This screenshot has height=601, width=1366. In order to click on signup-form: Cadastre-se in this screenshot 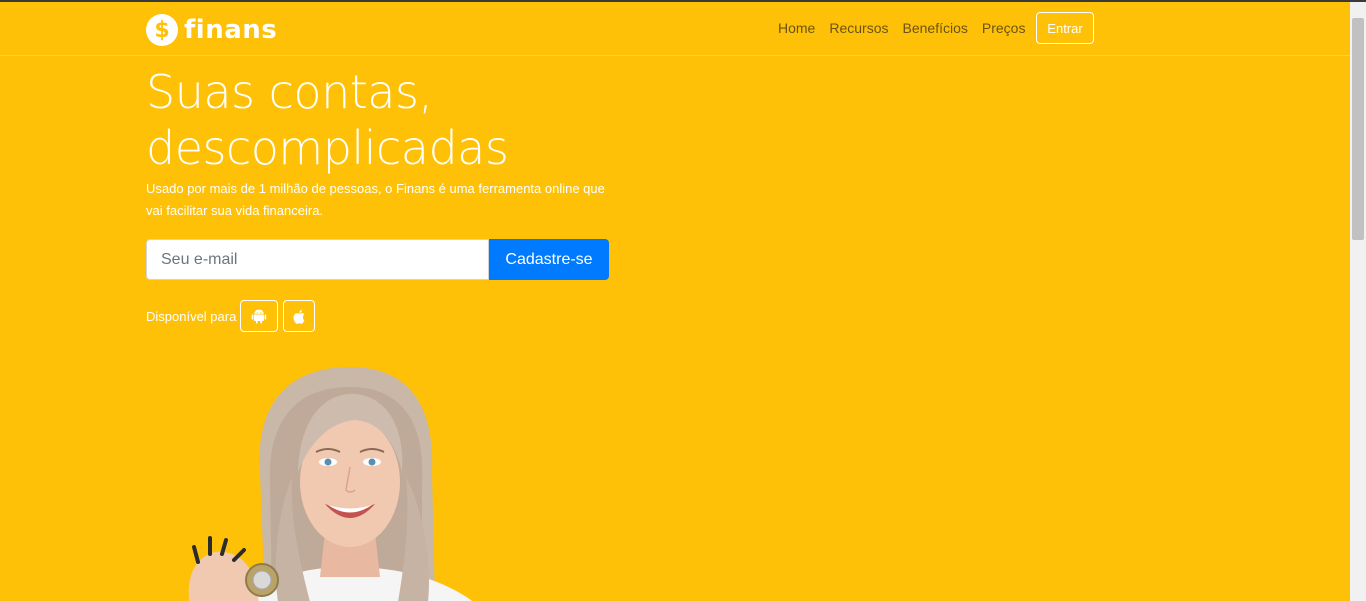, I will do `click(377, 259)`.